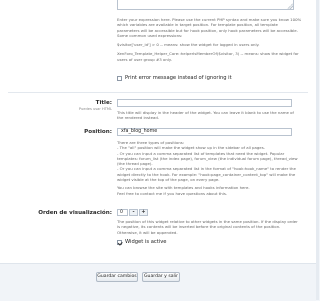 Image resolution: width=320 pixels, height=301 pixels. I want to click on page-scrollbar, so click(317, 150).